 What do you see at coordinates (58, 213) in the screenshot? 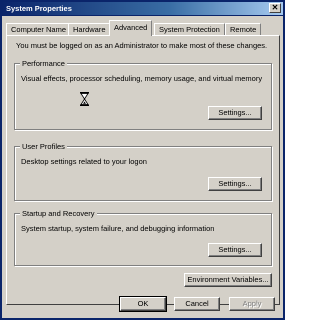
I see `startup-recovery-title: Startup and Recovery` at bounding box center [58, 213].